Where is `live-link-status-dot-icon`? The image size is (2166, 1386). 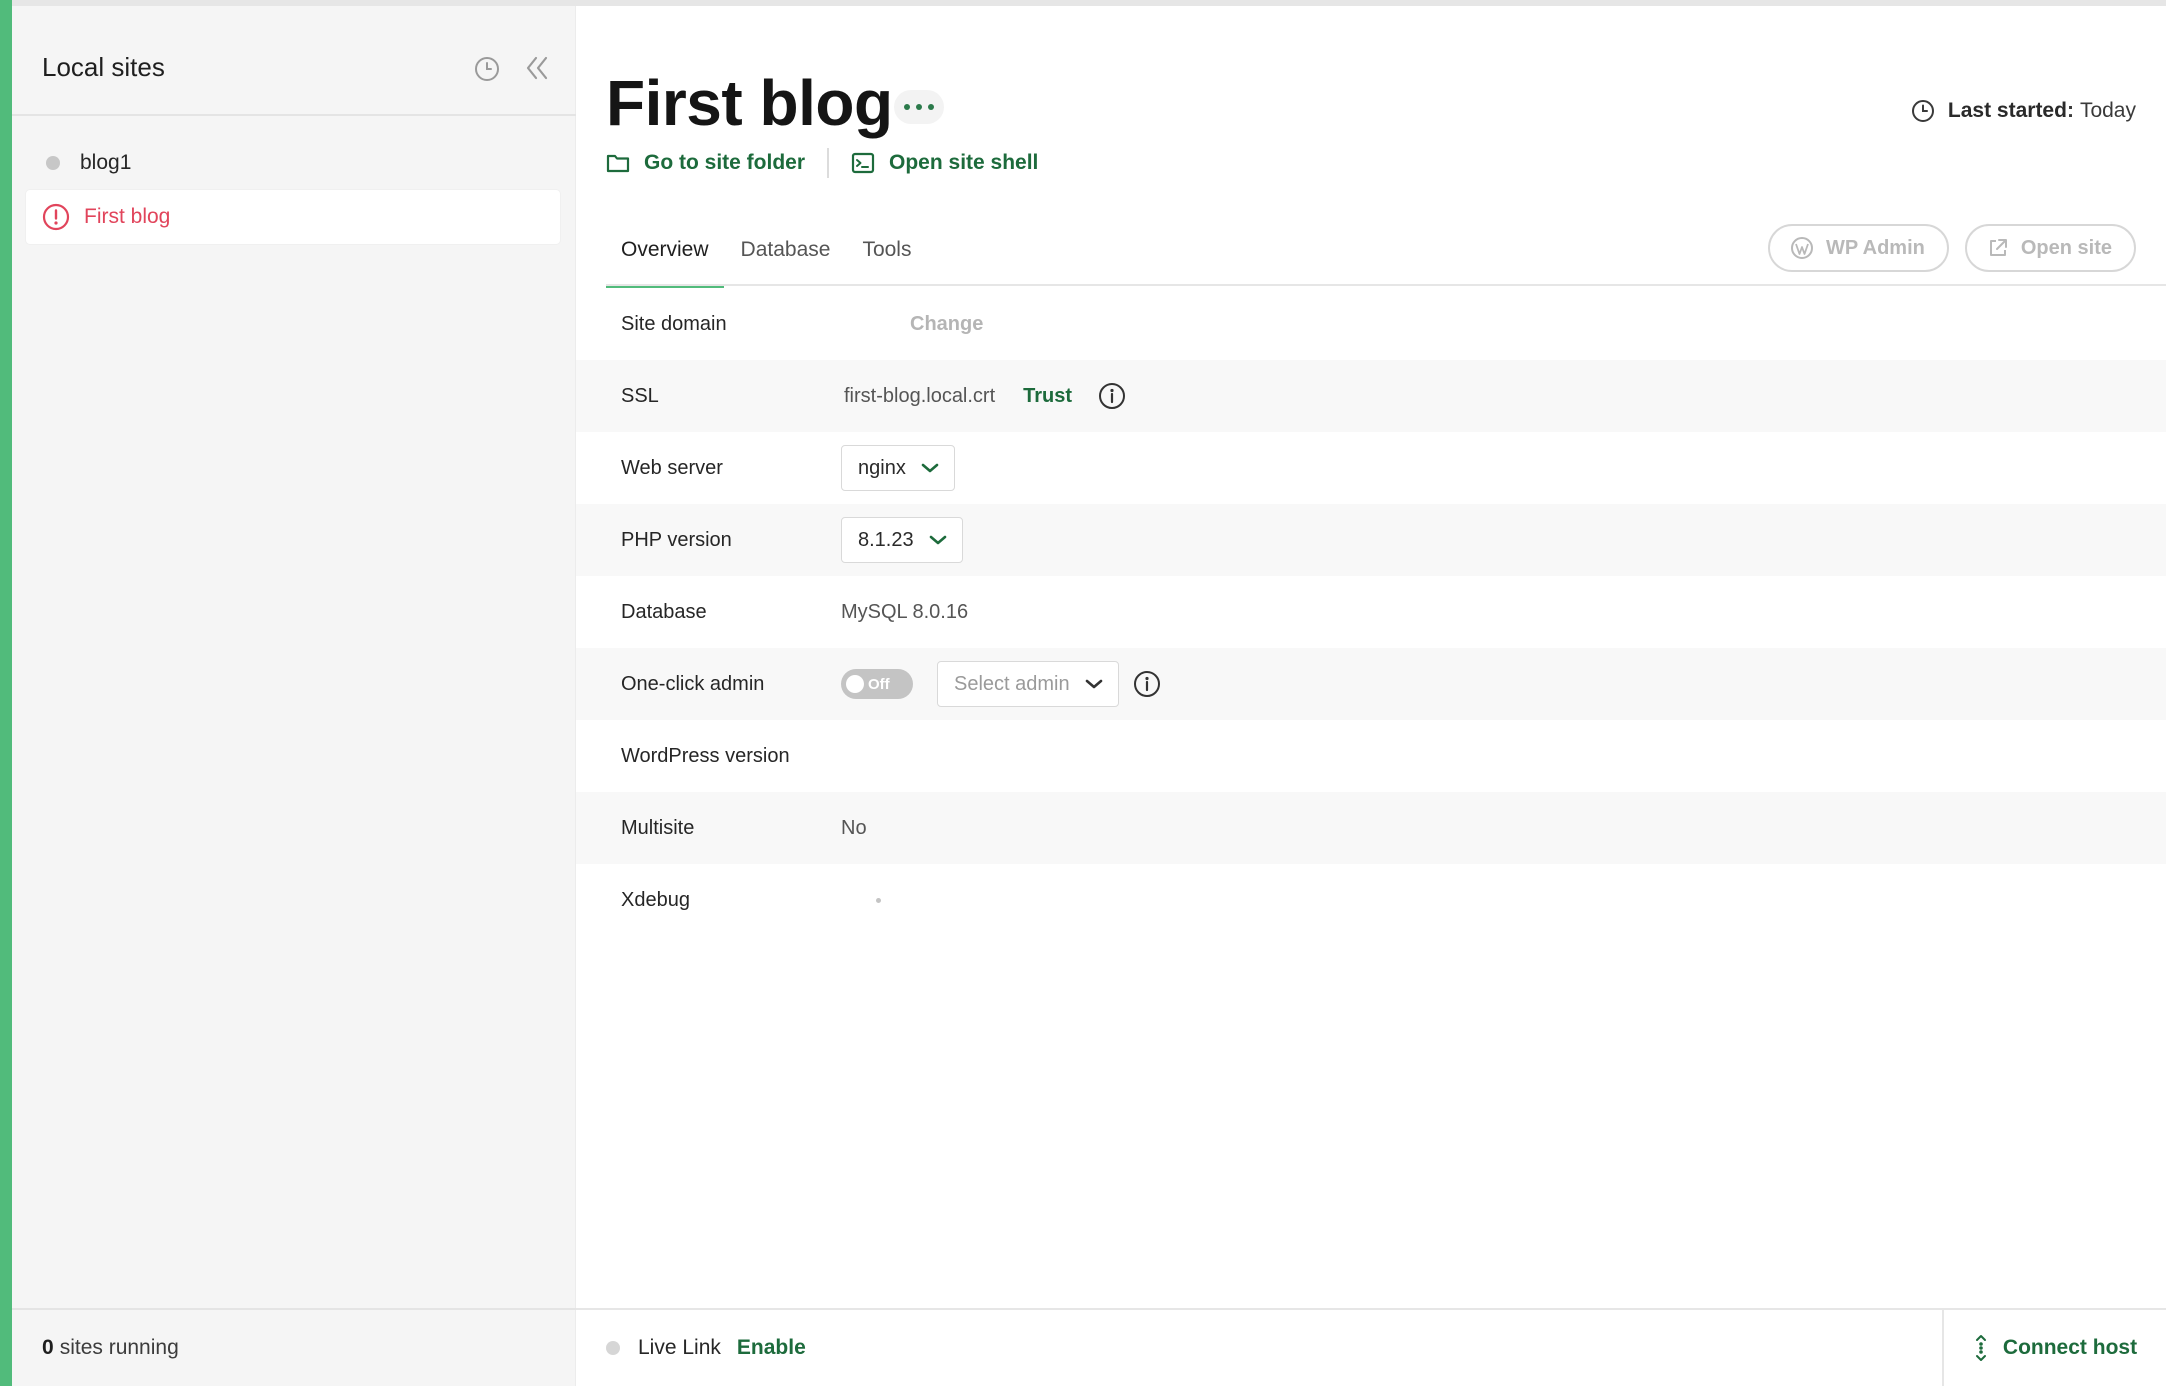
live-link-status-dot-icon is located at coordinates (613, 1348).